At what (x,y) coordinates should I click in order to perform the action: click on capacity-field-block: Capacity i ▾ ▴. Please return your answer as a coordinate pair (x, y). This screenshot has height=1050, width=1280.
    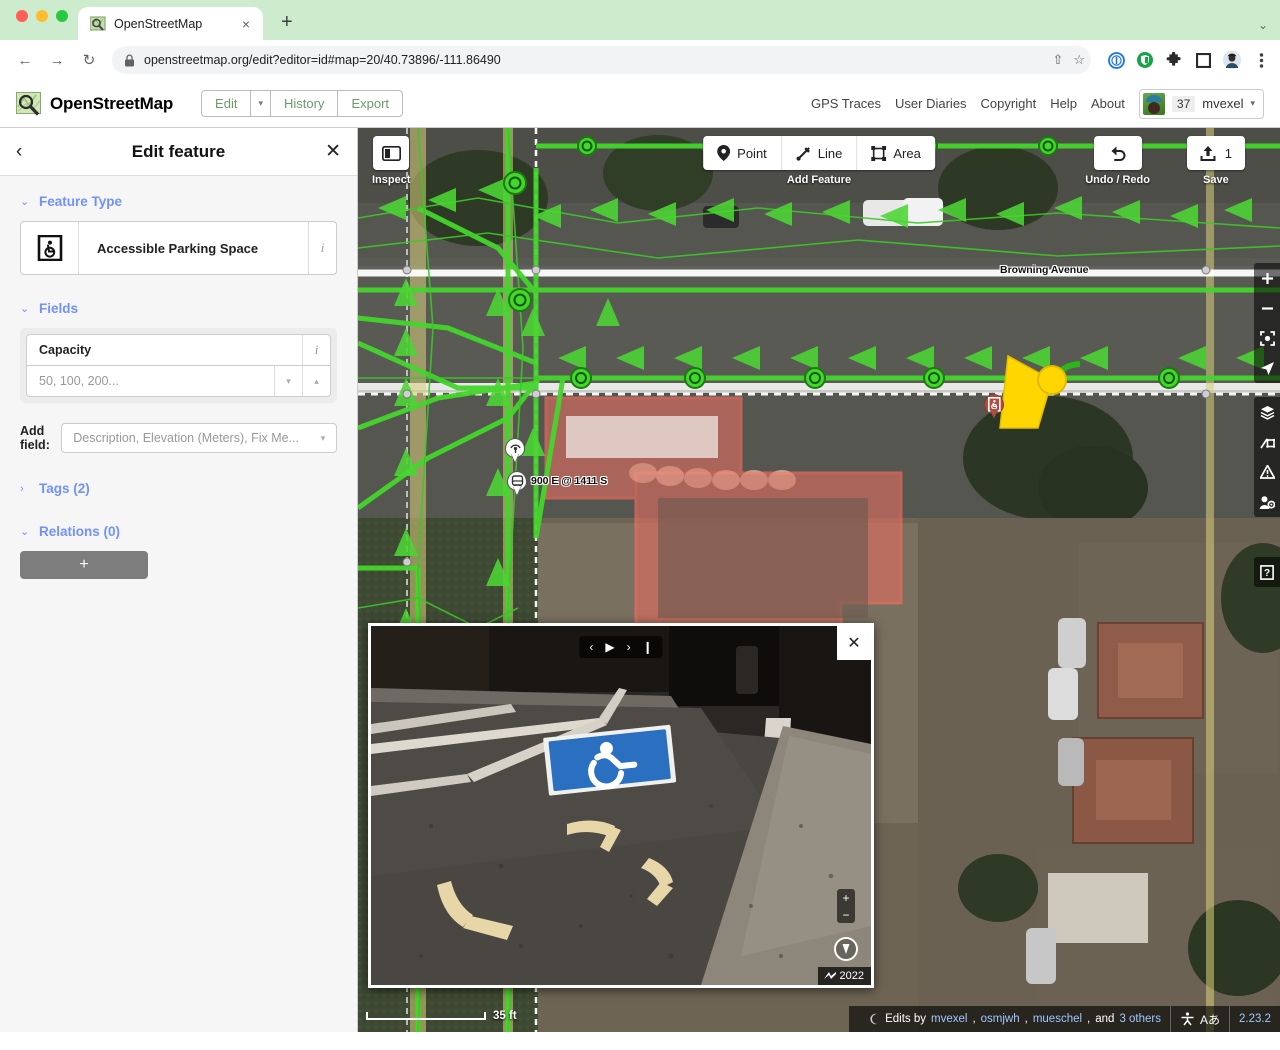
    Looking at the image, I should click on (178, 365).